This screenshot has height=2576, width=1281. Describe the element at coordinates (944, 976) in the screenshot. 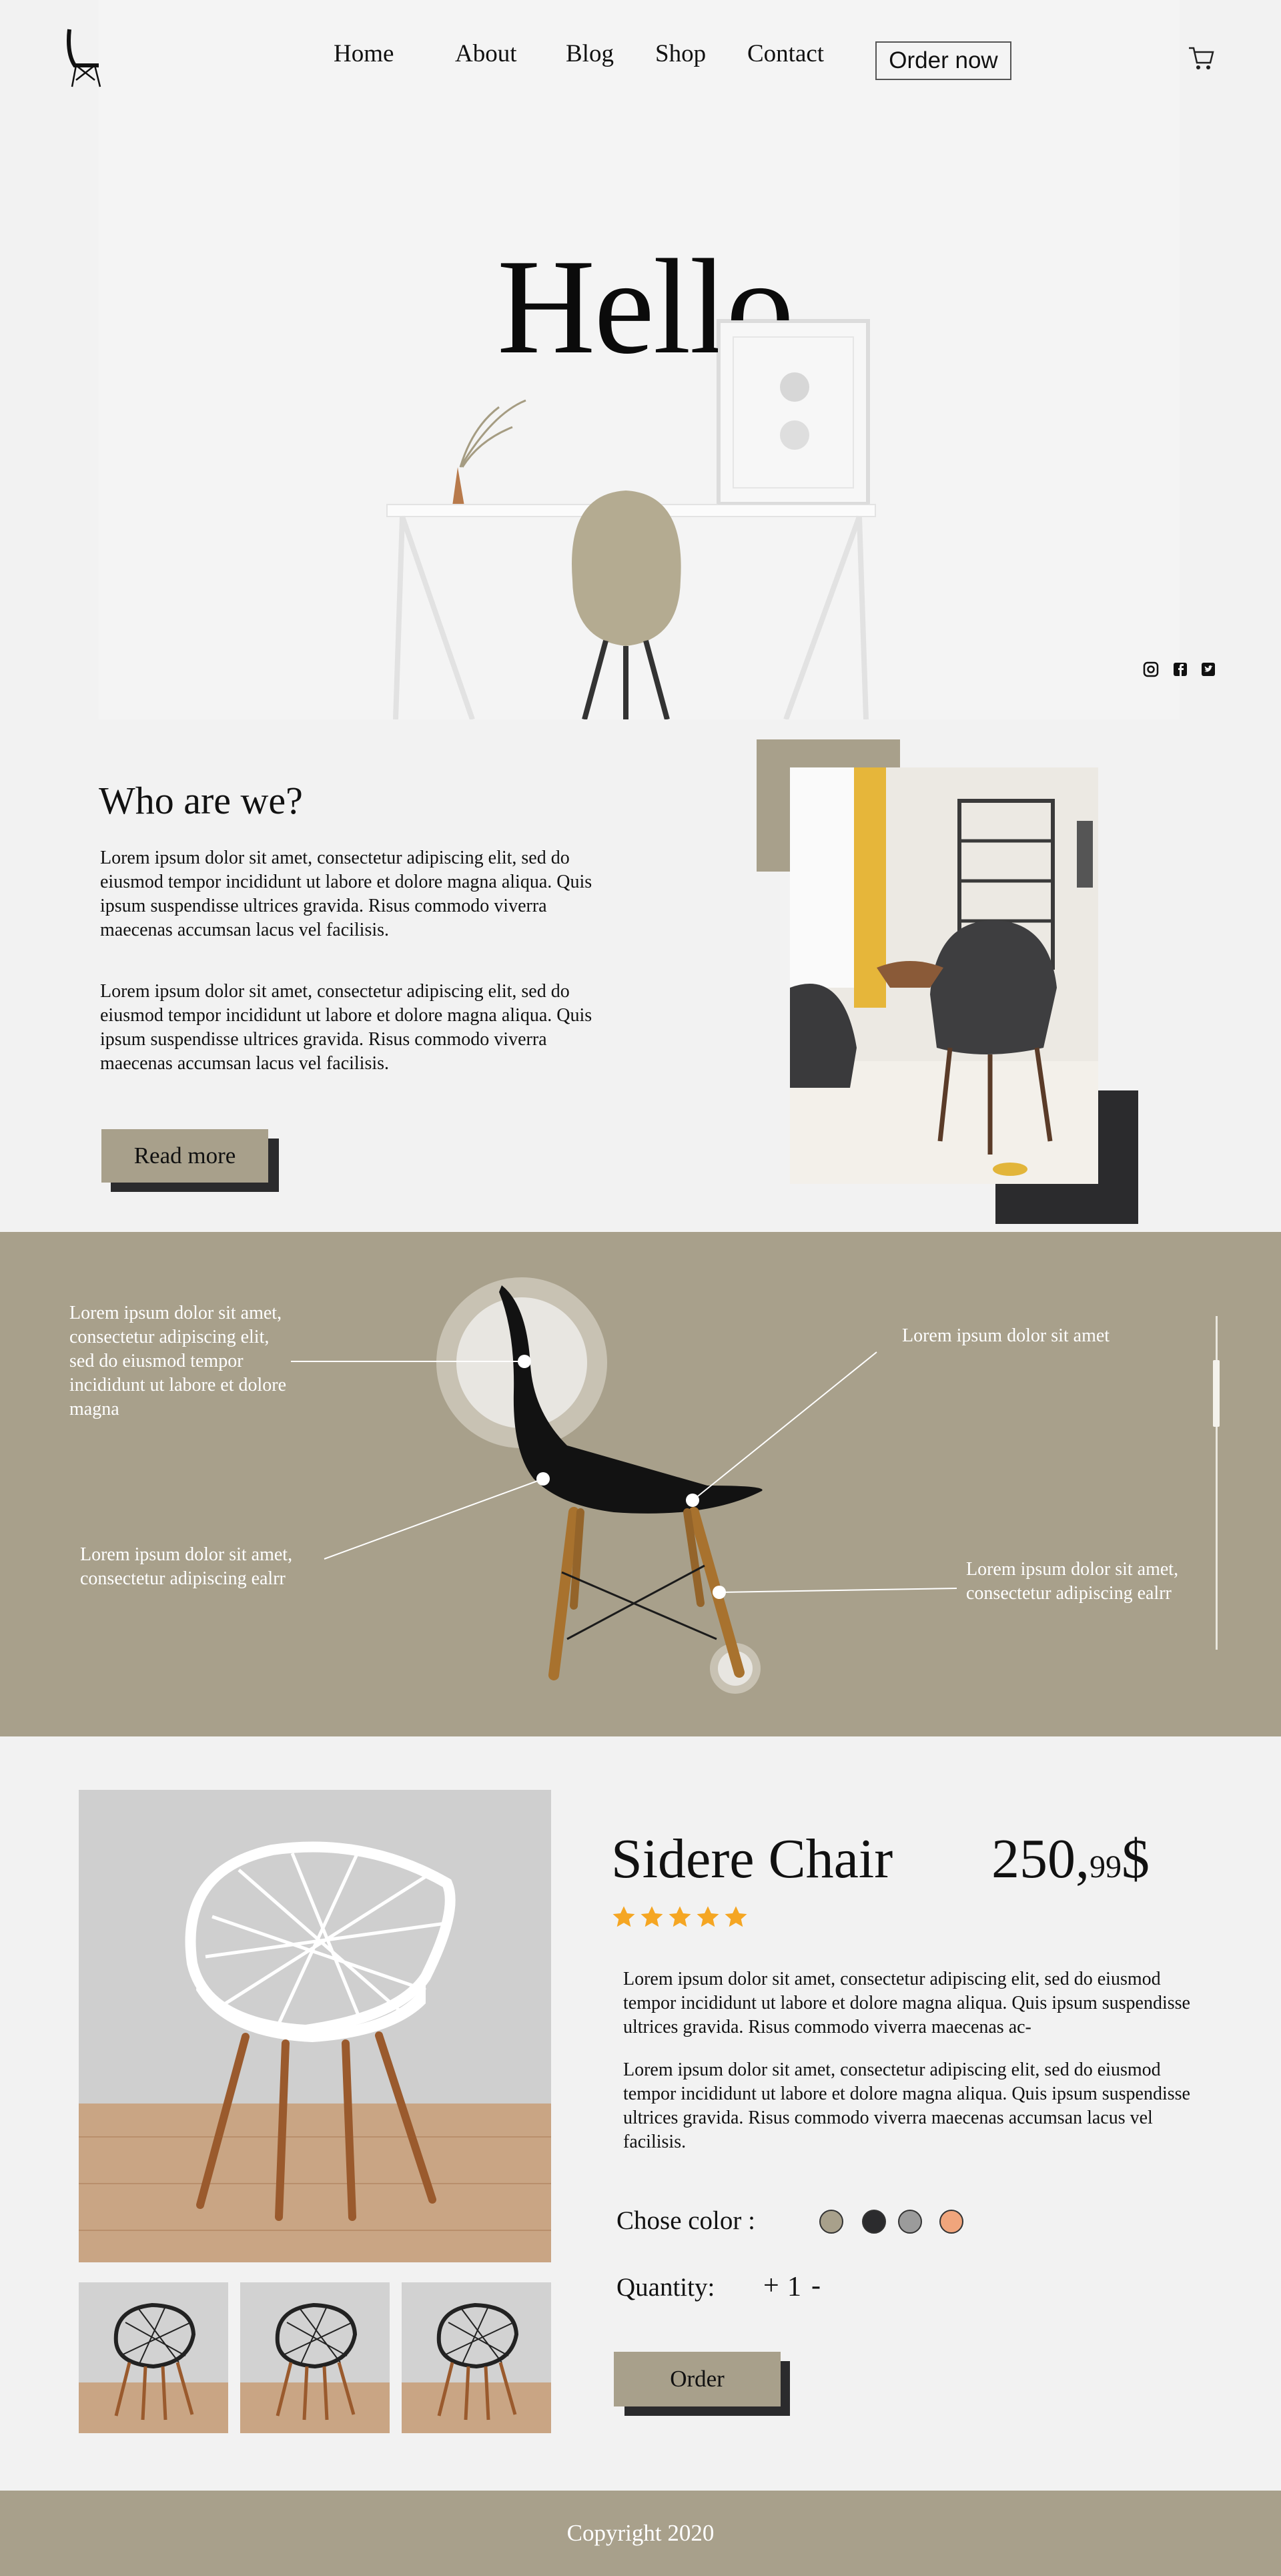

I see `about-photo` at that location.